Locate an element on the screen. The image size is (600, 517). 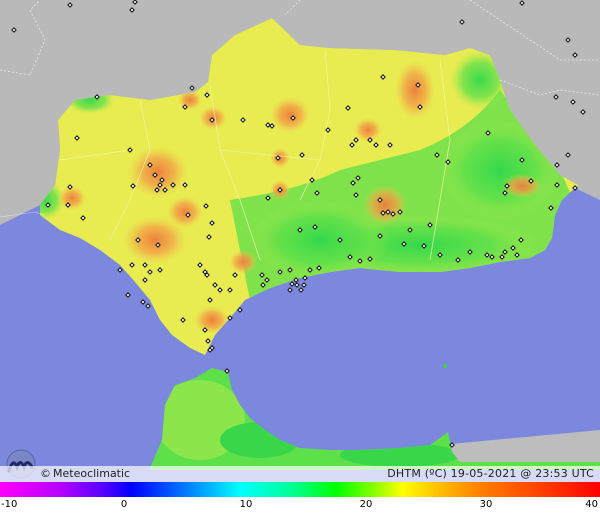
scale-tick-label: 10 is located at coordinates (246, 504).